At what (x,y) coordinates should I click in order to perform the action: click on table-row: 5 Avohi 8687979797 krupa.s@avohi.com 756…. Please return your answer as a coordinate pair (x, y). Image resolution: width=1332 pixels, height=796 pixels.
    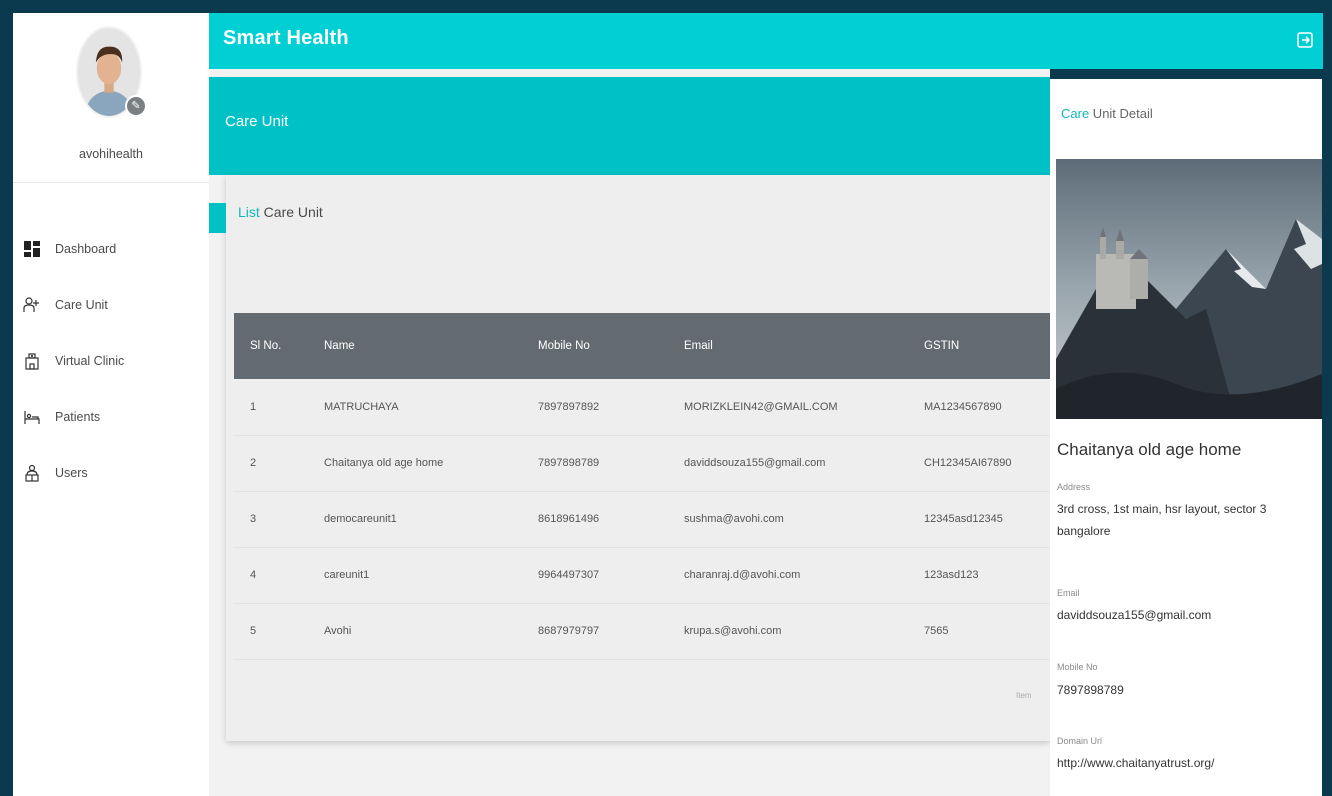
    Looking at the image, I should click on (642, 631).